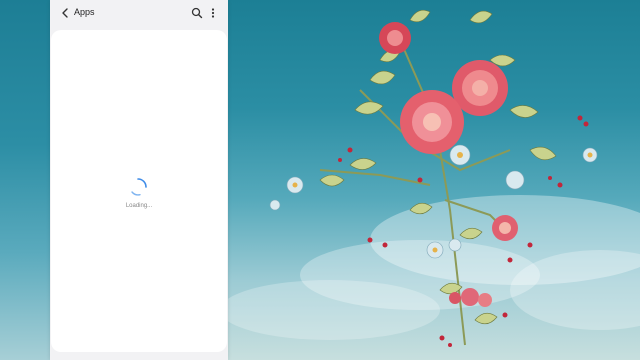 The image size is (640, 360). What do you see at coordinates (84, 12) in the screenshot?
I see `page-title: Apps` at bounding box center [84, 12].